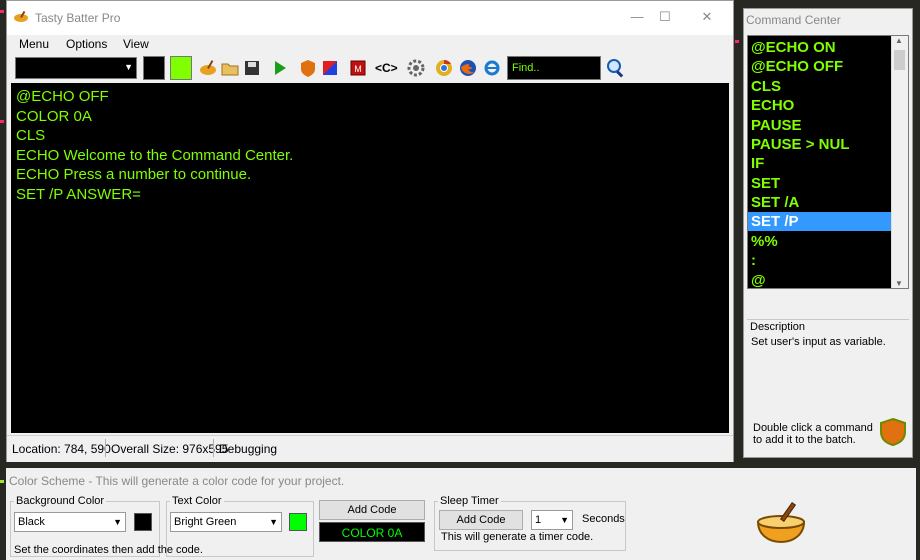 This screenshot has width=920, height=560. I want to click on text-color-label: Text Color, so click(197, 501).